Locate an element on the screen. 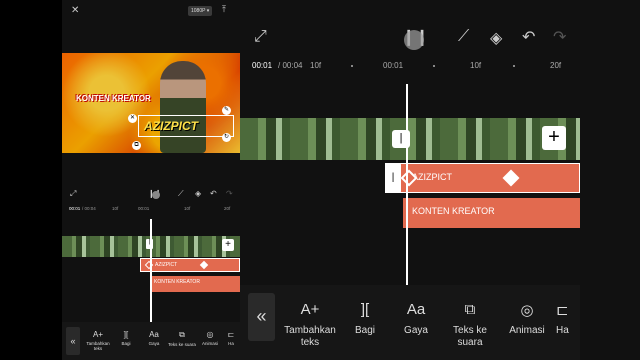 The height and width of the screenshot is (360, 640). video-preview: KONTEN KREATOR AZIZPICT ✕ ✎ ↻ ⧉ is located at coordinates (151, 103).